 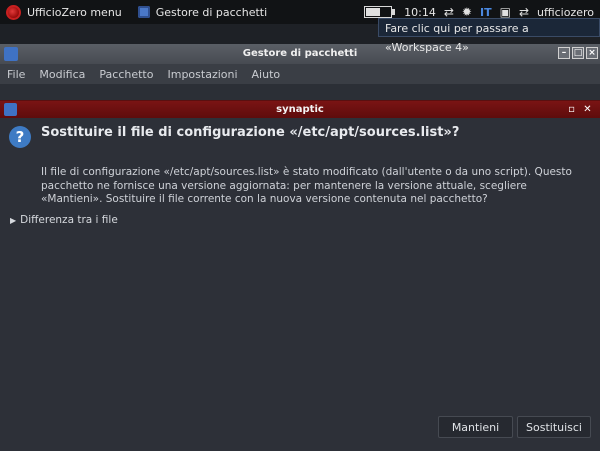 What do you see at coordinates (505, 12) in the screenshot?
I see `image-icon: ▣` at bounding box center [505, 12].